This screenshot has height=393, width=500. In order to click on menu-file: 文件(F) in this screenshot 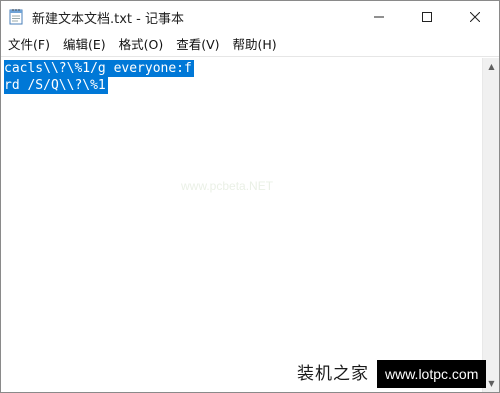, I will do `click(29, 44)`.